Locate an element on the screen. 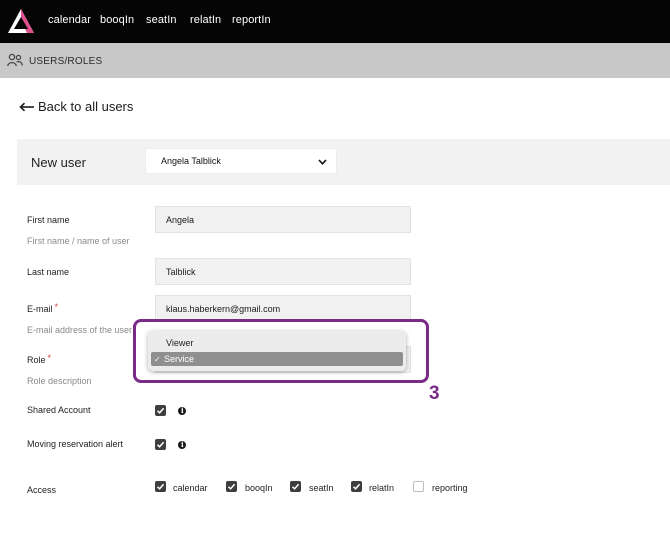 The height and width of the screenshot is (541, 670). first-name-input: Angela is located at coordinates (283, 219).